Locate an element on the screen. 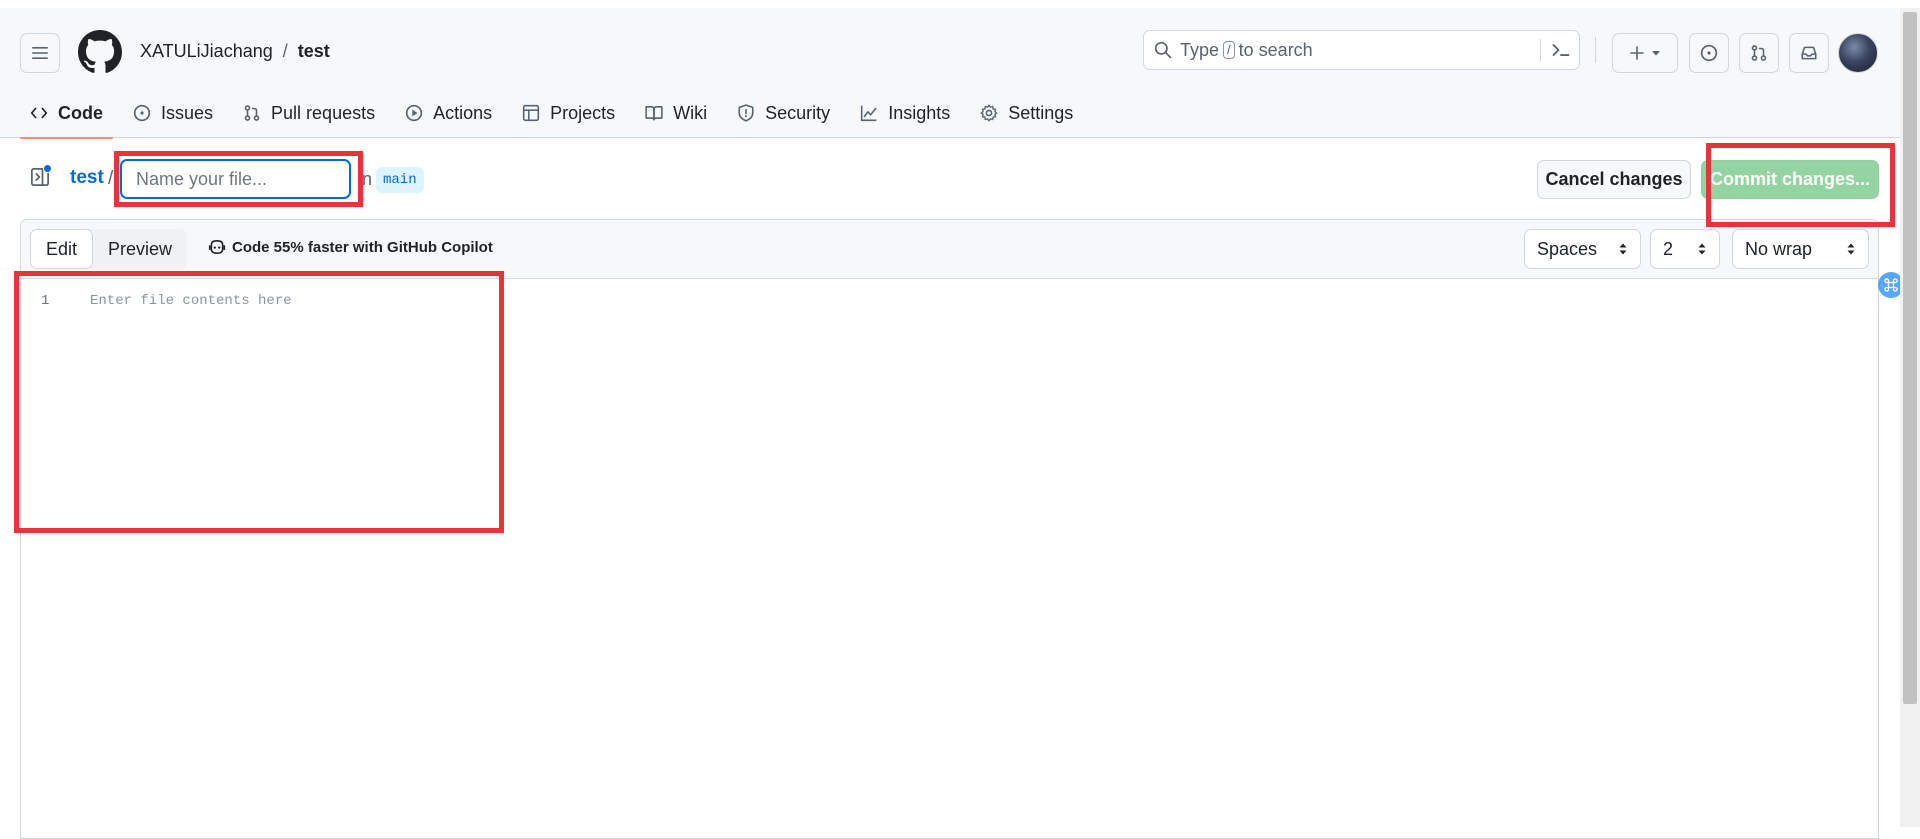 The image size is (1920, 839). gear-icon is located at coordinates (989, 113).